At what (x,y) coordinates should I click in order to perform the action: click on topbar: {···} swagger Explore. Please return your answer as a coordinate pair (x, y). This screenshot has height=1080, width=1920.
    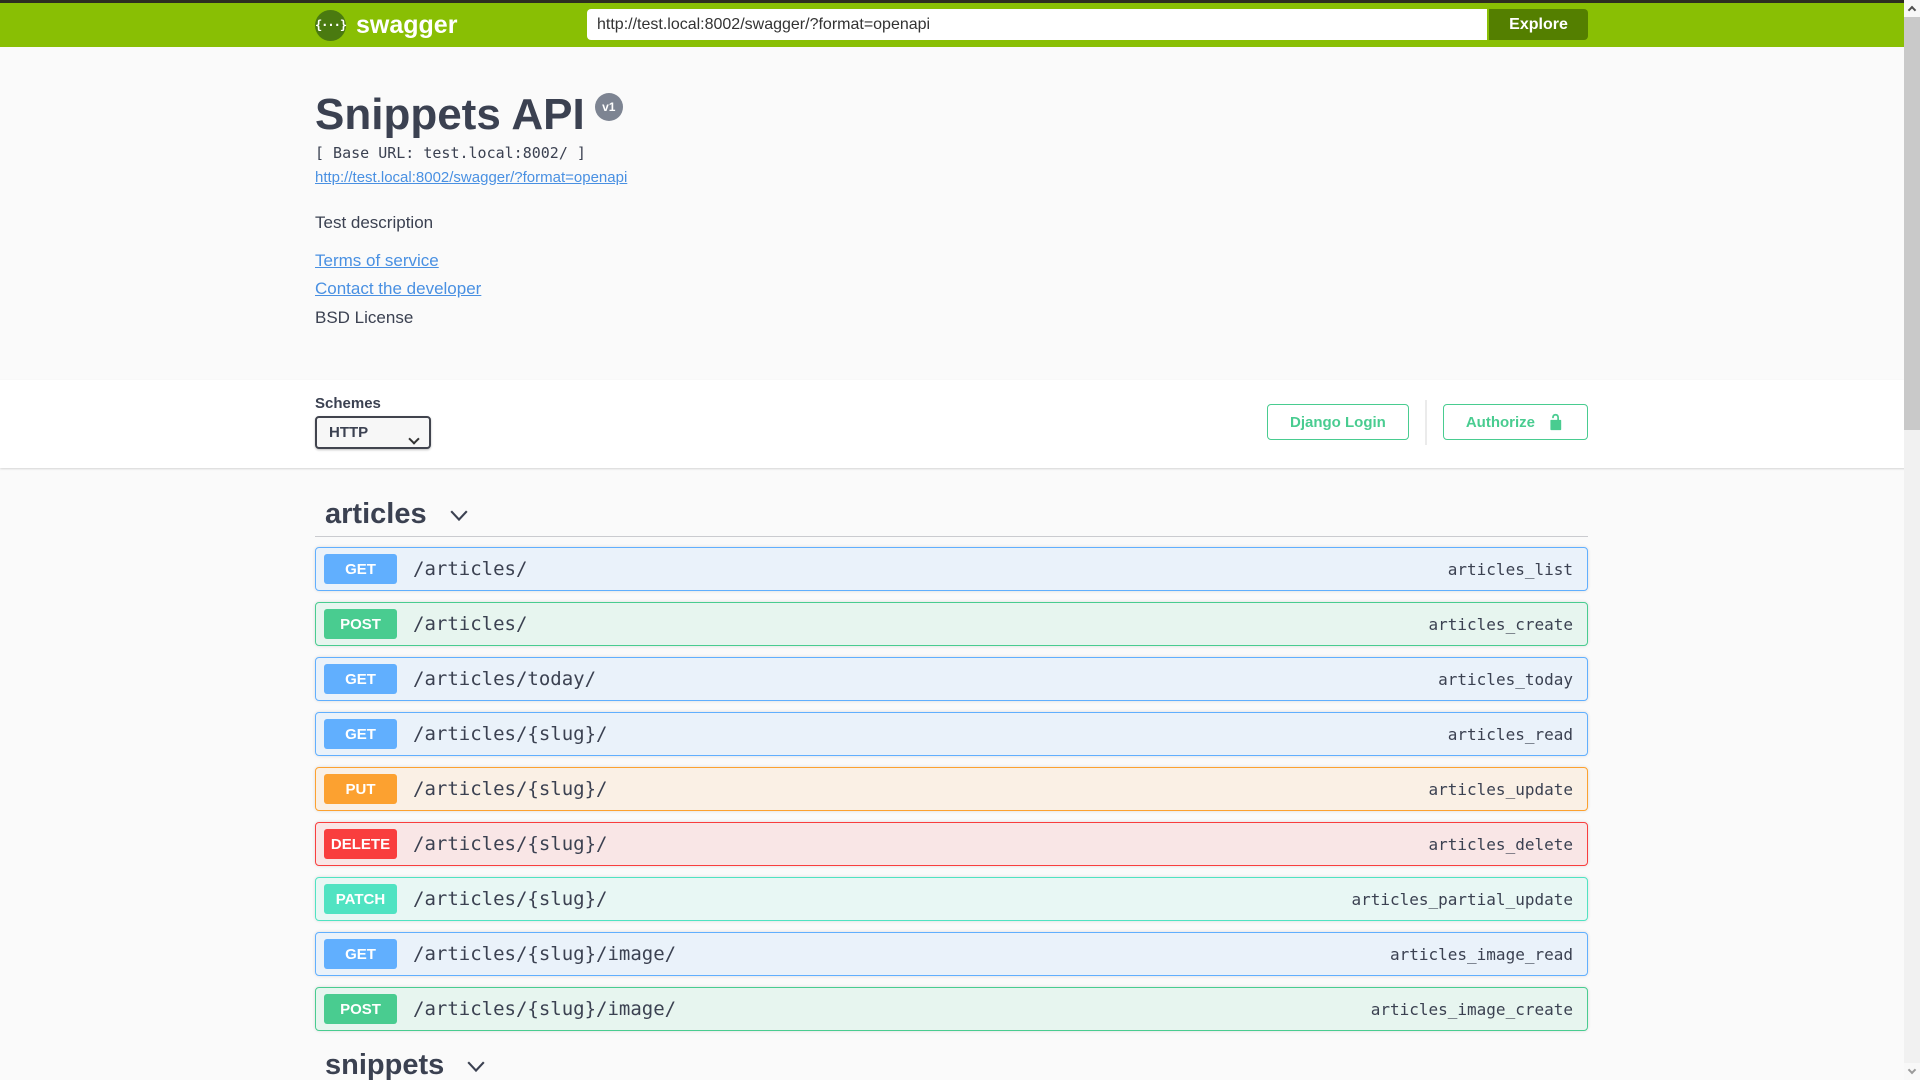
    Looking at the image, I should click on (952, 23).